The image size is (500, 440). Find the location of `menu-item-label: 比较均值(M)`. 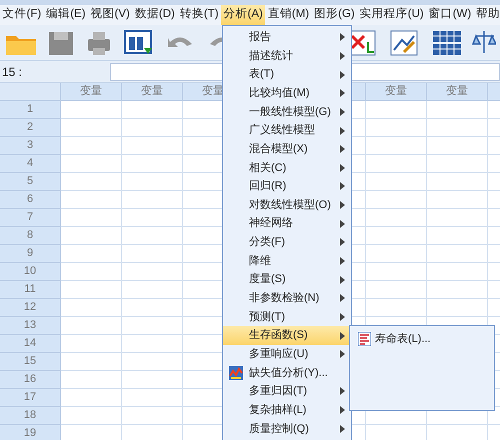

menu-item-label: 比较均值(M) is located at coordinates (279, 93).